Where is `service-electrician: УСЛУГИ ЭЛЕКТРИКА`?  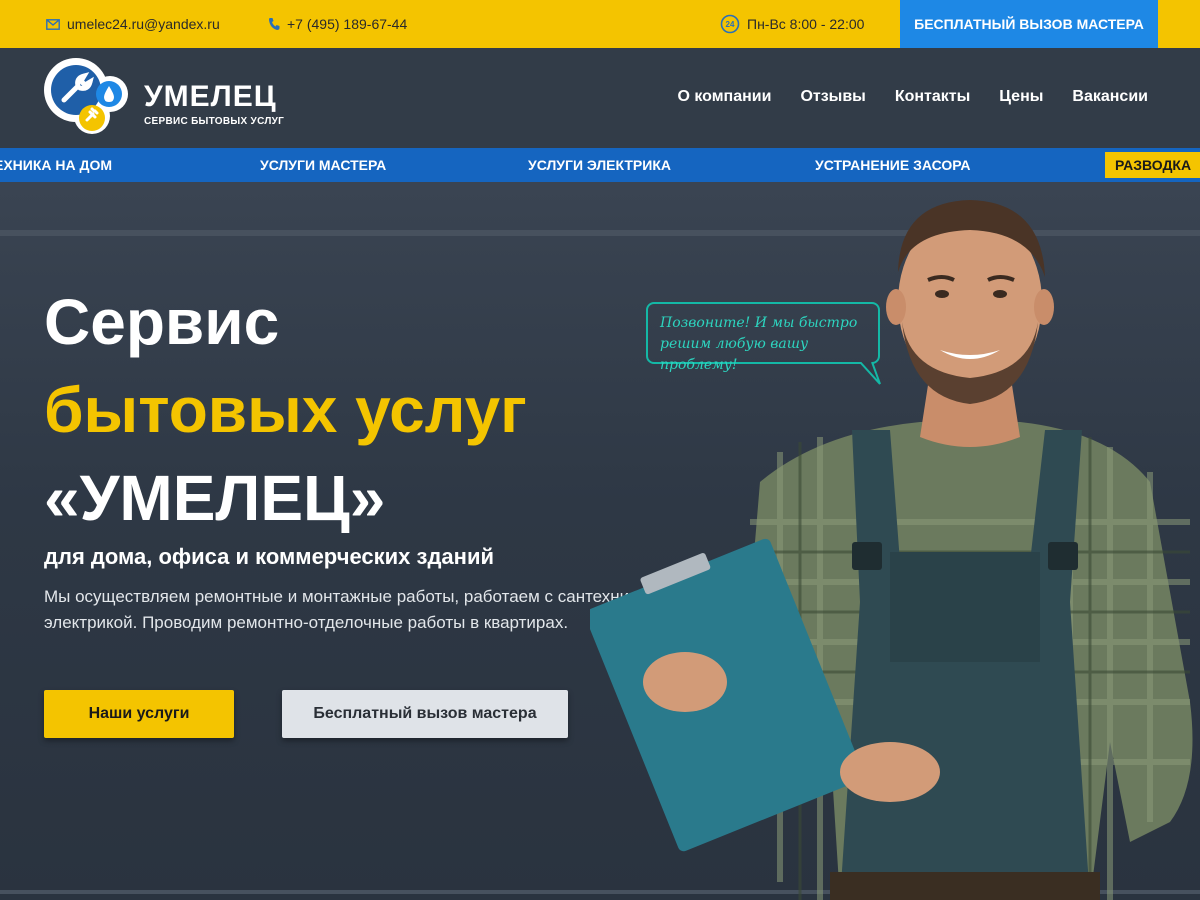 service-electrician: УСЛУГИ ЭЛЕКТРИКА is located at coordinates (599, 165).